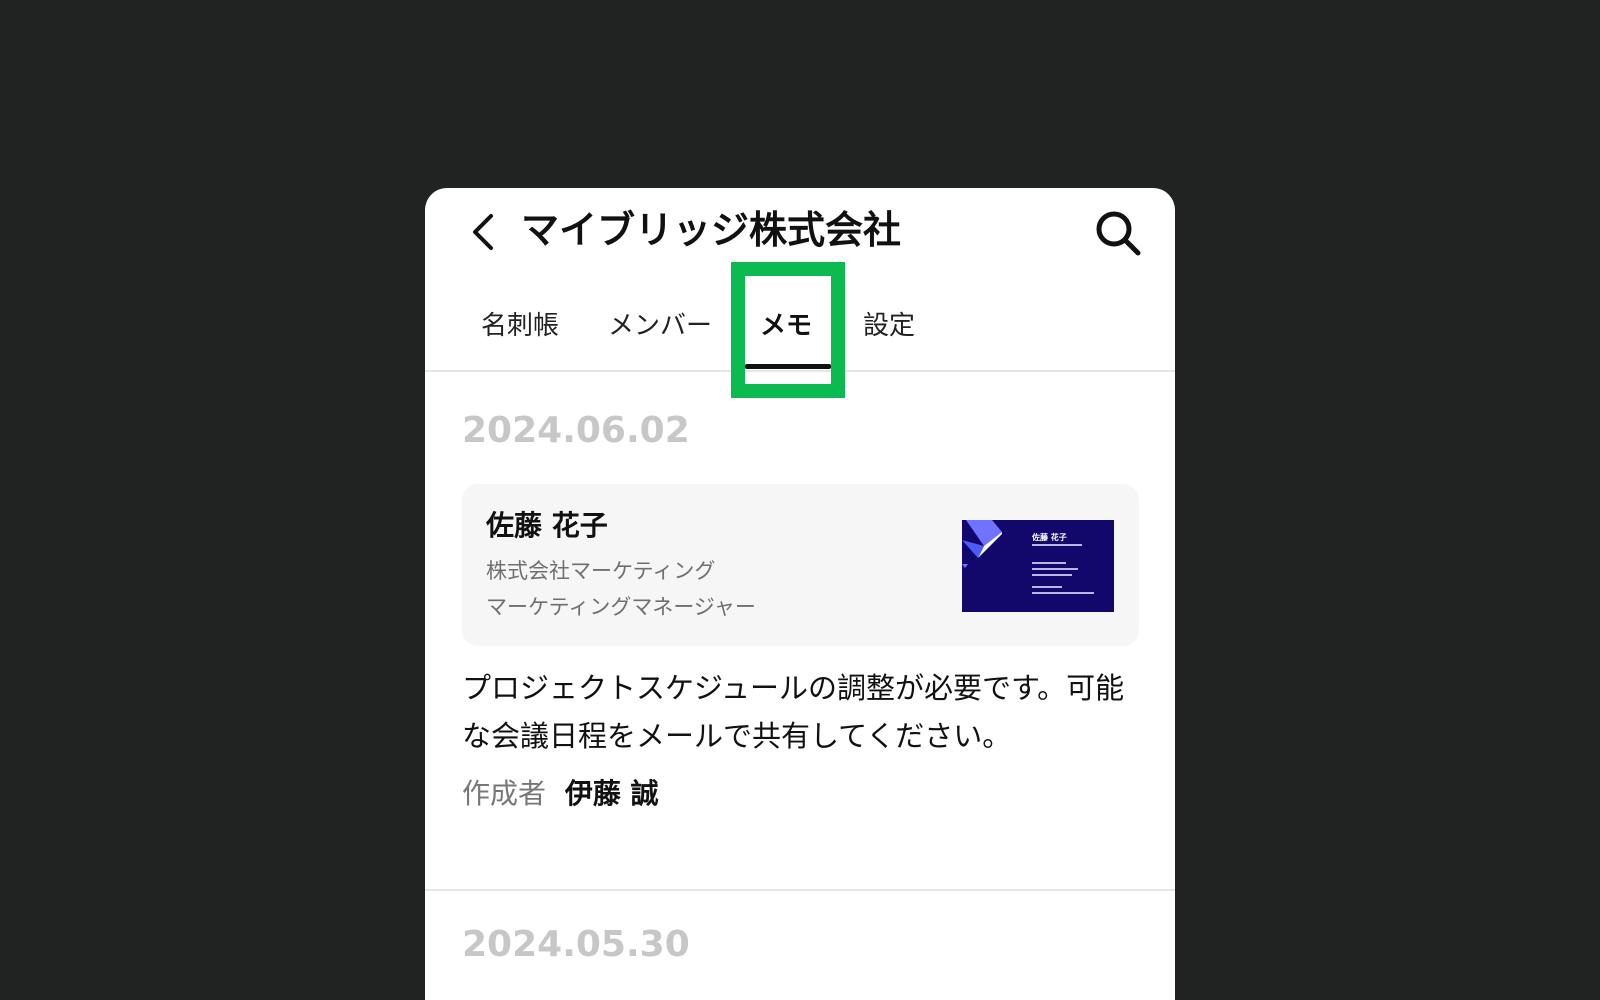 Image resolution: width=1600 pixels, height=1000 pixels. Describe the element at coordinates (576, 430) in the screenshot. I see `memo-date: 2024.06.02` at that location.